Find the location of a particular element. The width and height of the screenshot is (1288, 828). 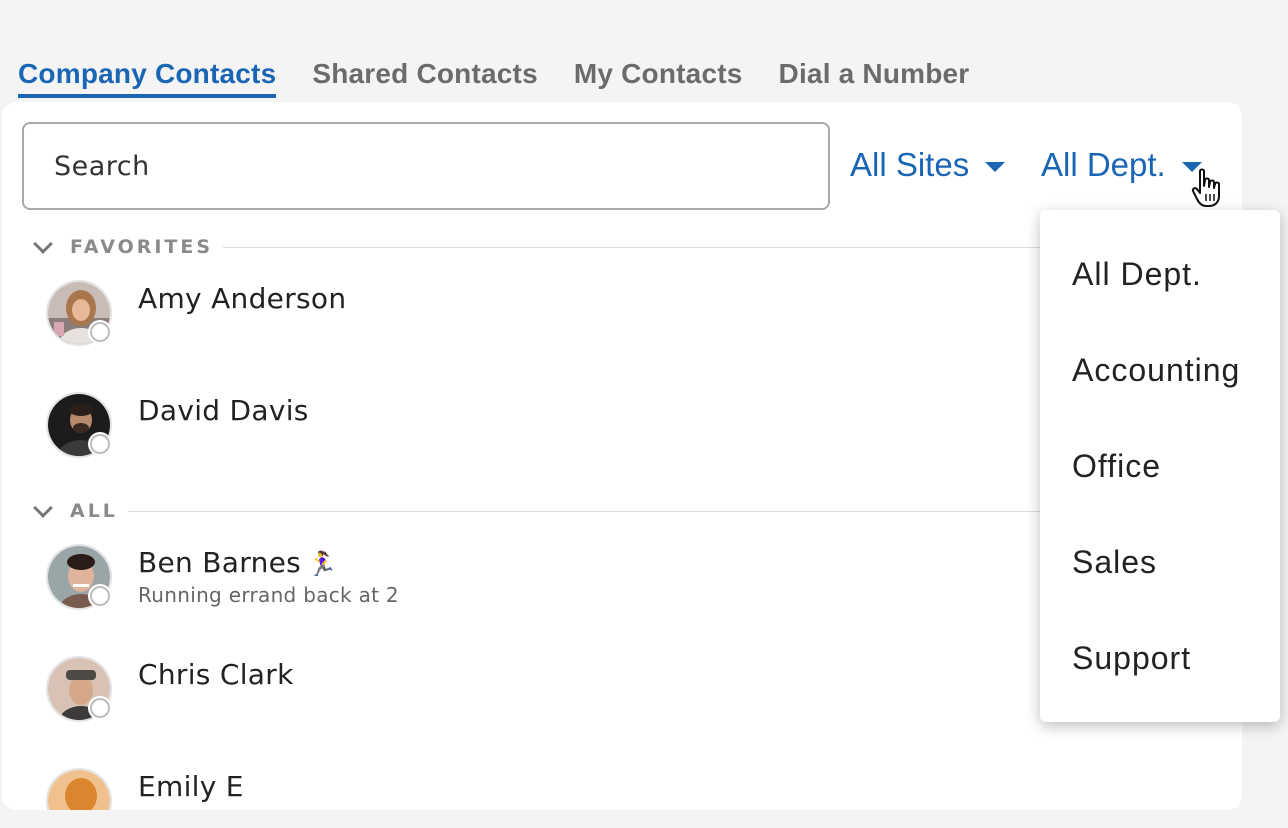

tab-my-contacts: My Contacts is located at coordinates (658, 78).